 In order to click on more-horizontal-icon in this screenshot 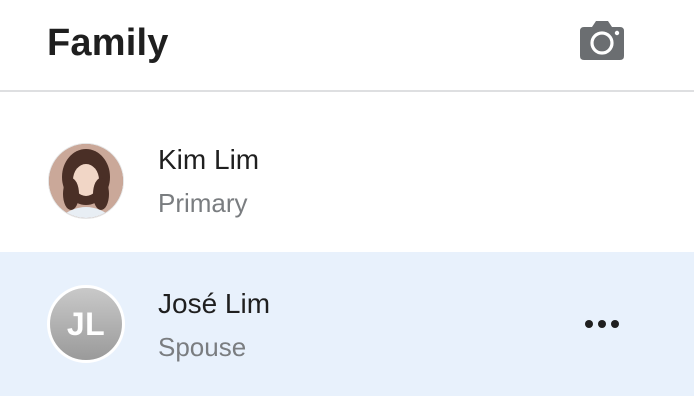, I will do `click(602, 324)`.